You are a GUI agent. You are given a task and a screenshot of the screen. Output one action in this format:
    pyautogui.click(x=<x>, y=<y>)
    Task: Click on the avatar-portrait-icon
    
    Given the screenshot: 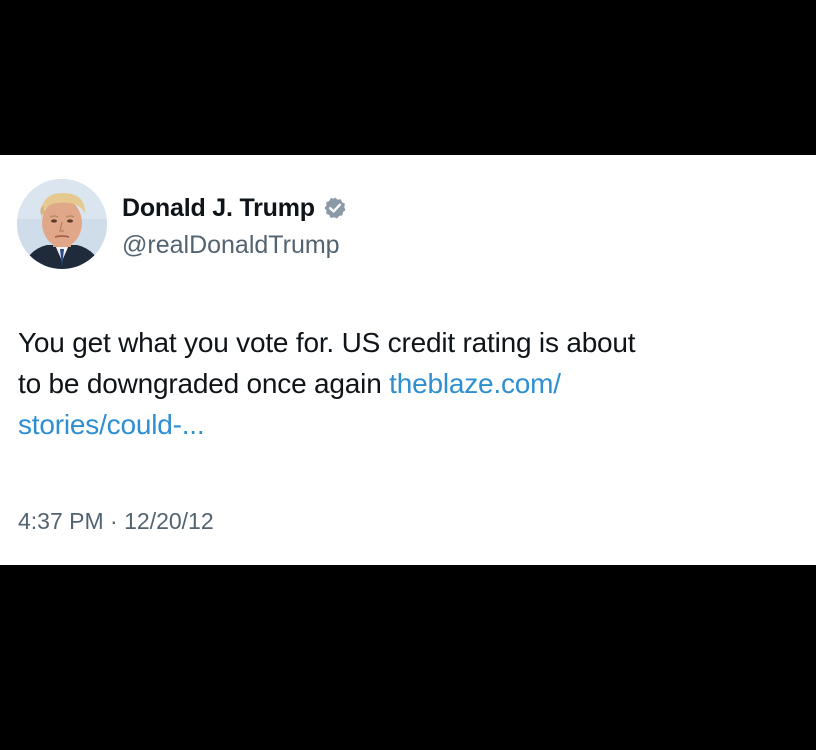 What is the action you would take?
    pyautogui.click(x=62, y=224)
    